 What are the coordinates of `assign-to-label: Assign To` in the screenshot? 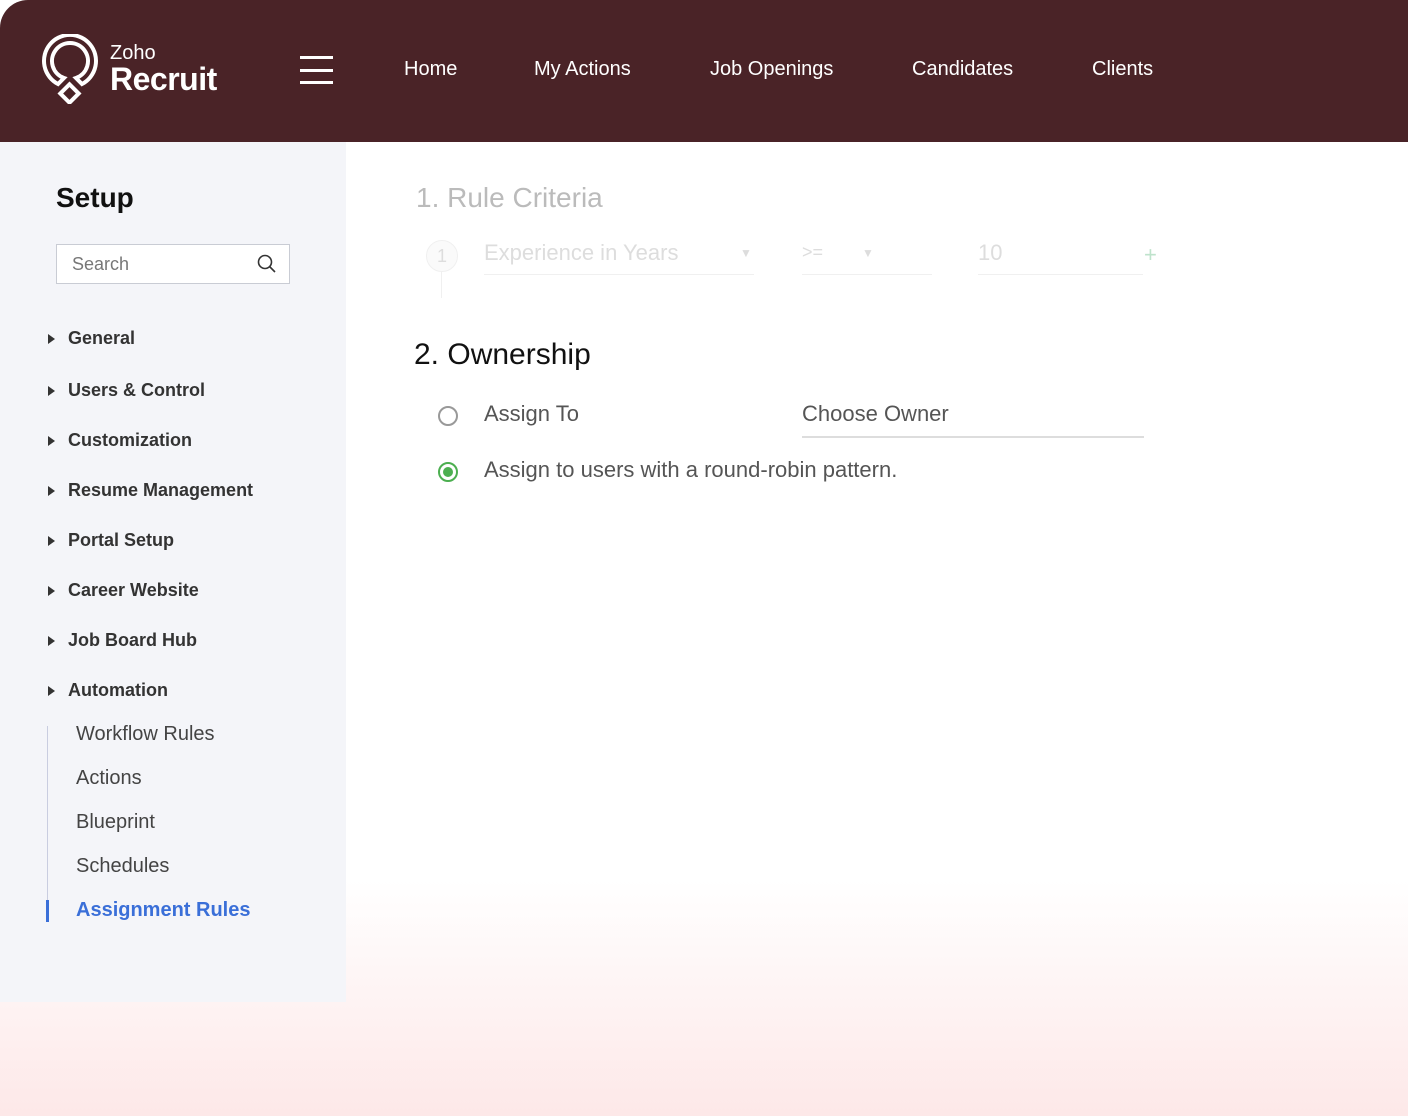 It's located at (531, 413).